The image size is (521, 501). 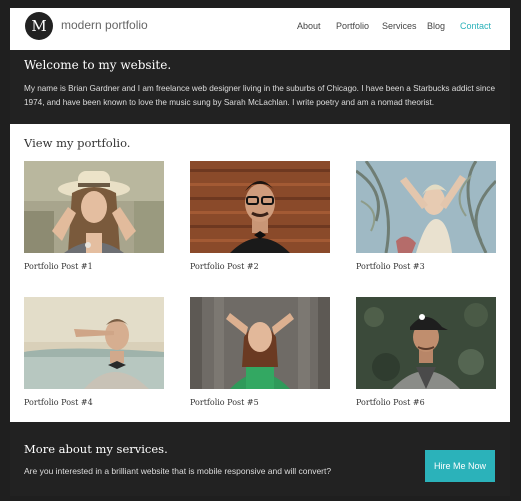 What do you see at coordinates (399, 26) in the screenshot?
I see `nav-services: Services` at bounding box center [399, 26].